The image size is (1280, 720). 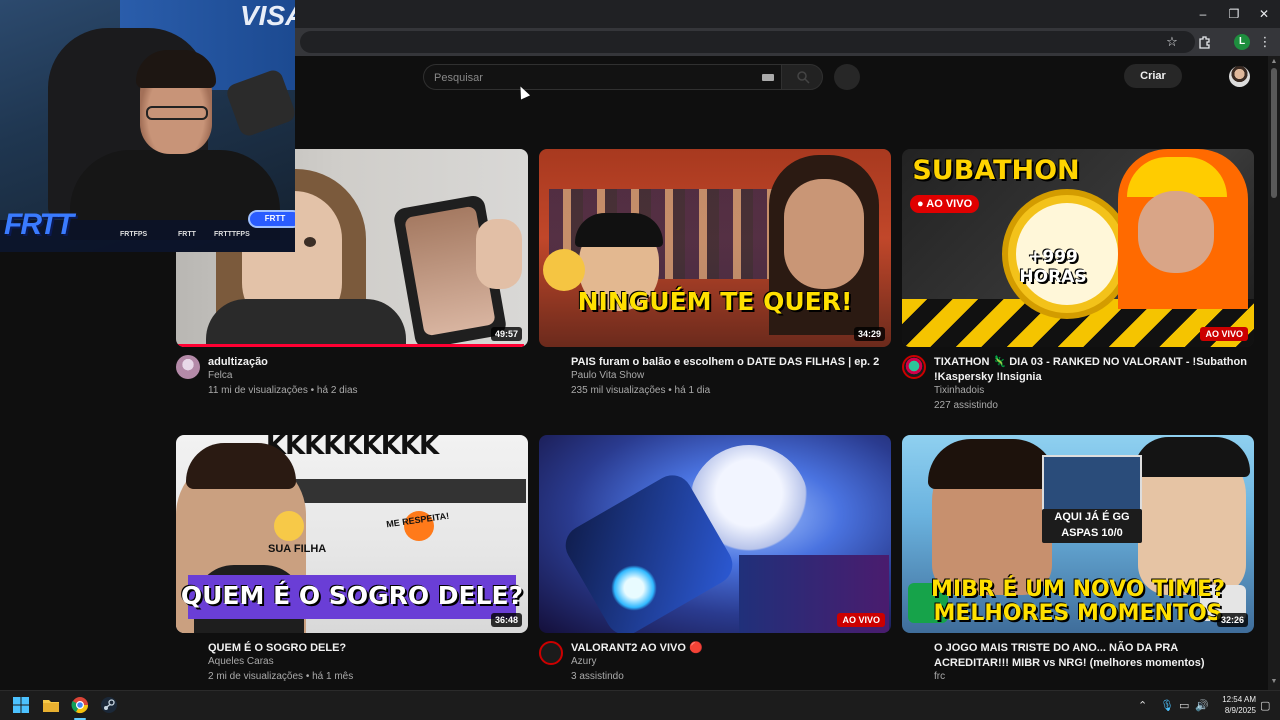 I want to click on video-stats: 11 mi de visualizações • há 2 dias, so click(x=283, y=390).